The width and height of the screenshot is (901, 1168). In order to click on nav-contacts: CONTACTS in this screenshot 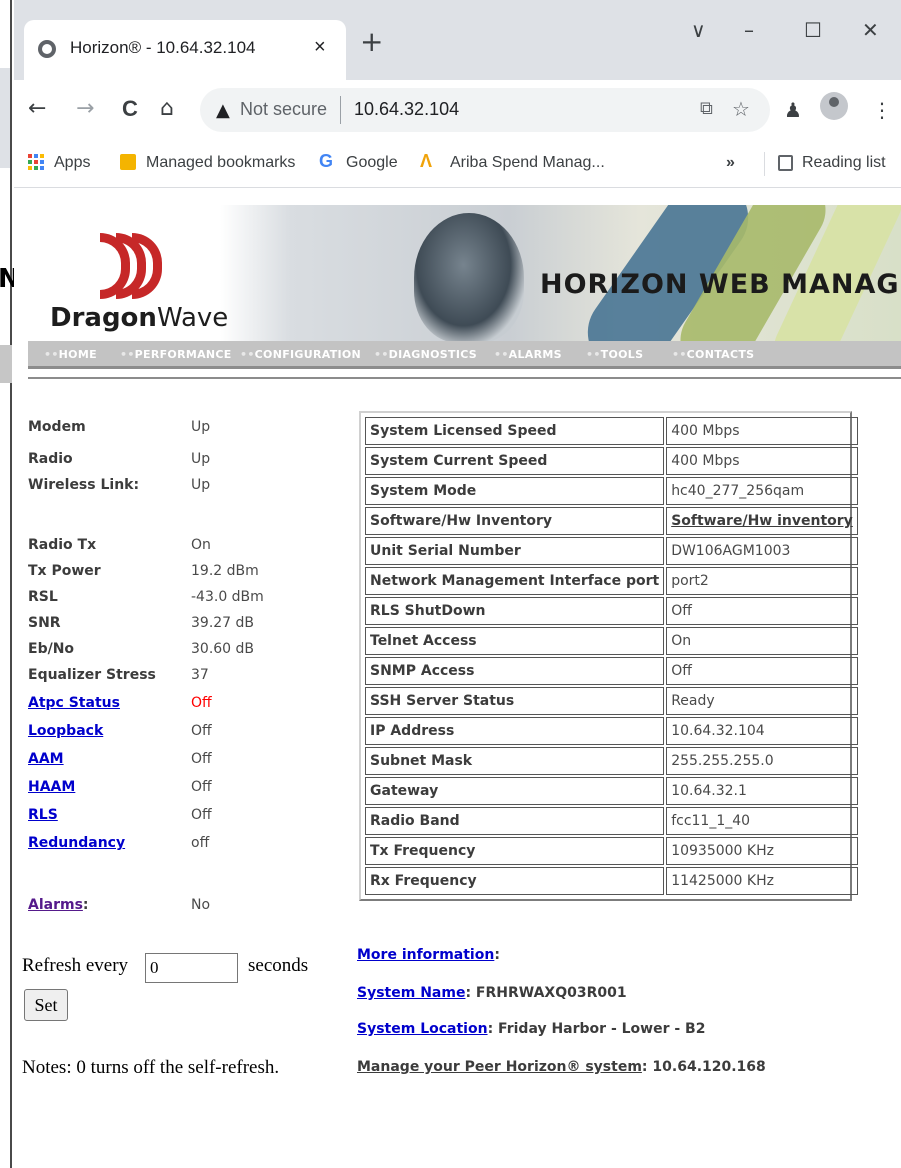, I will do `click(713, 354)`.